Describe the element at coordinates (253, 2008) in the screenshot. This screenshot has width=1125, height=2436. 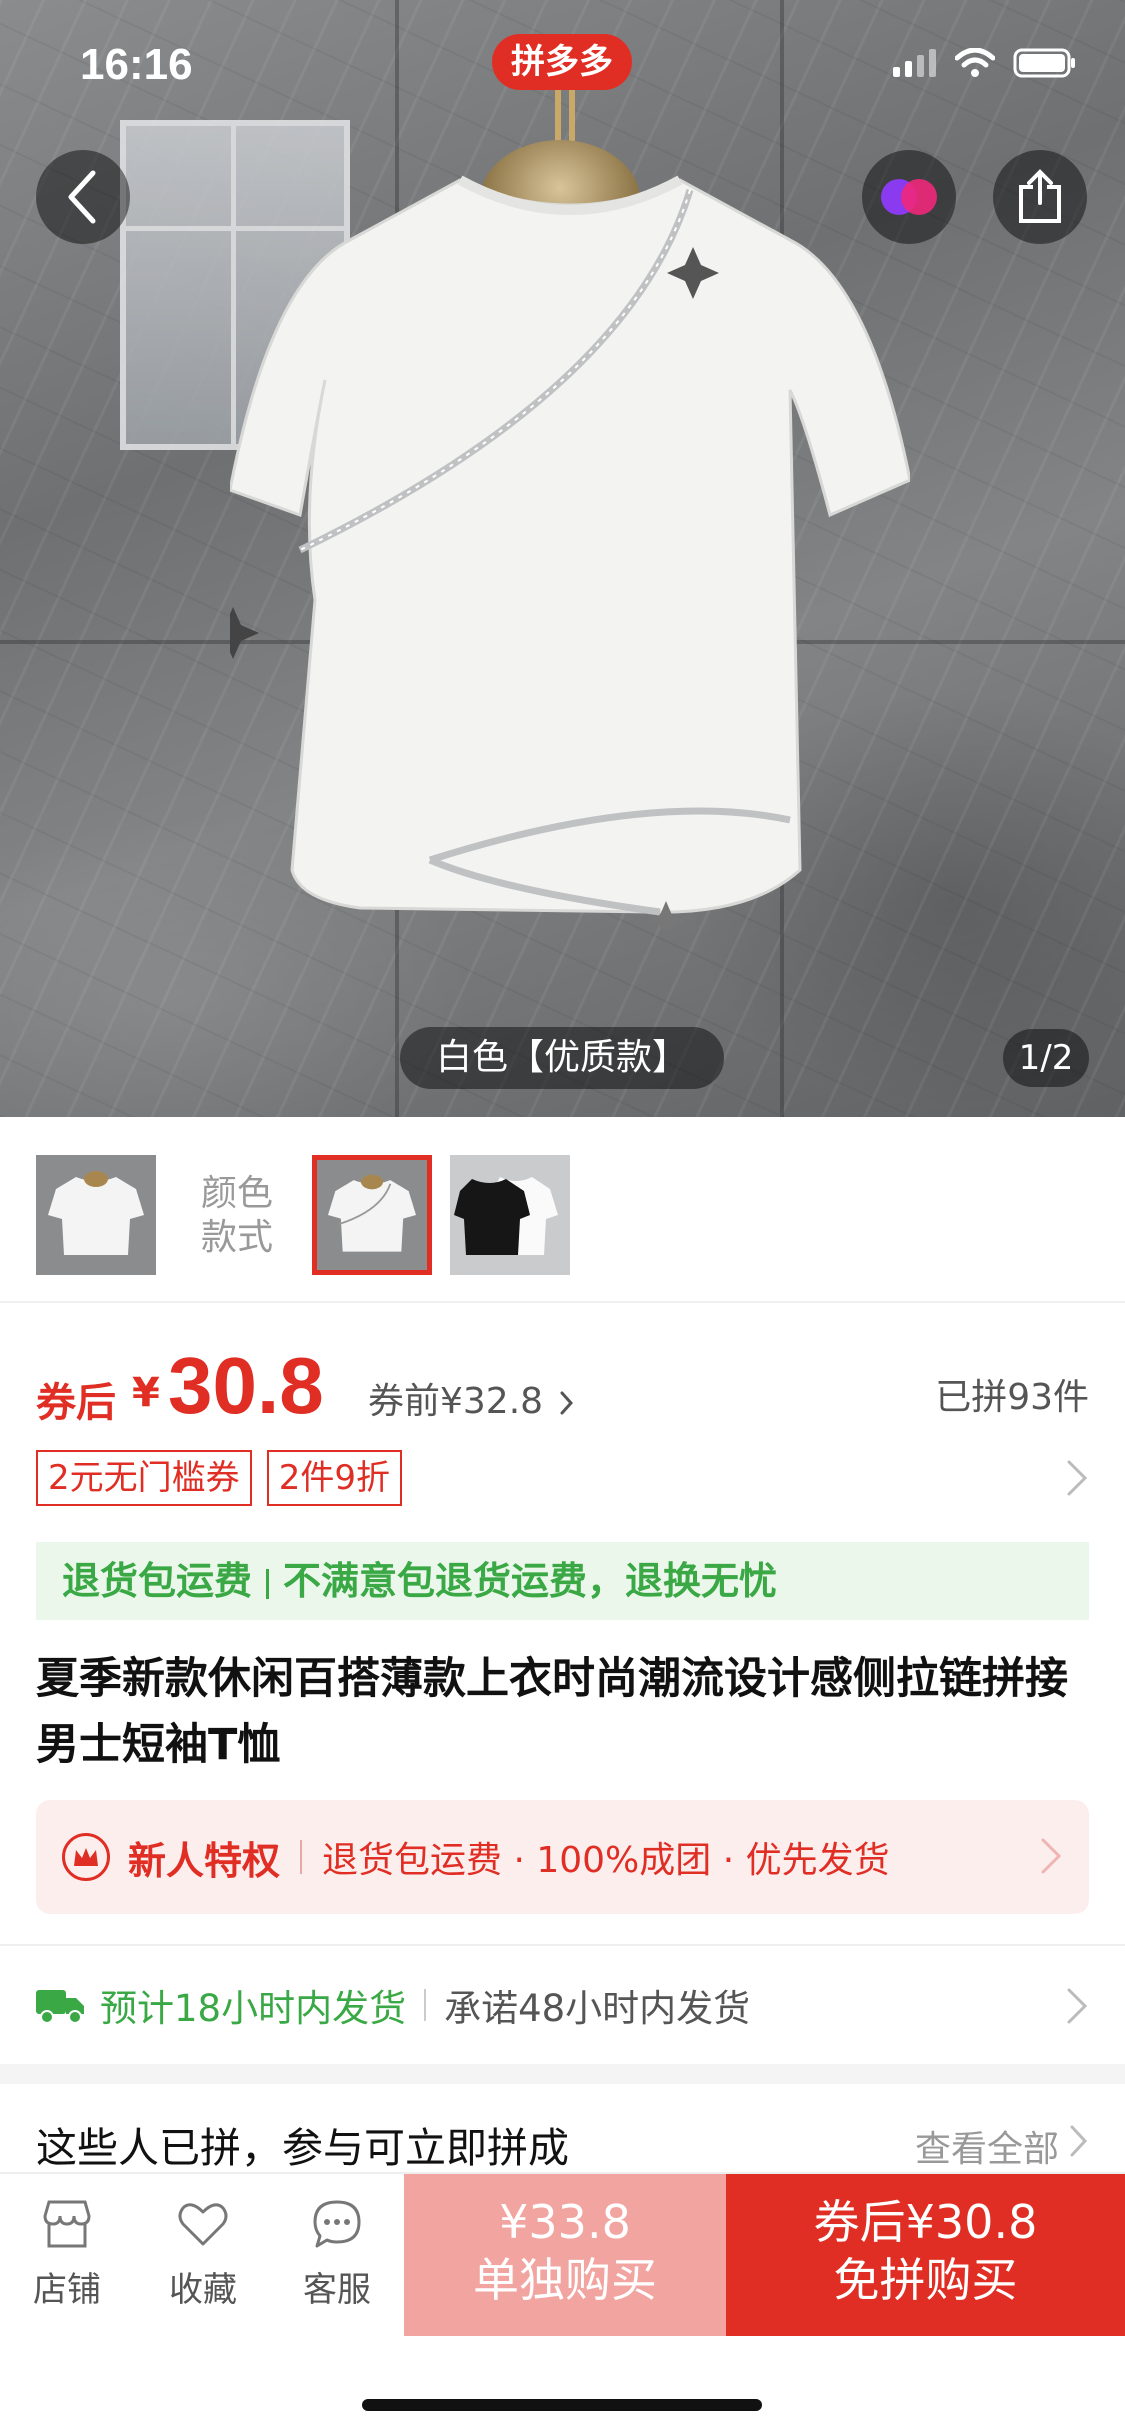
I see `shipping-estimate: 预计18小时内发货` at that location.